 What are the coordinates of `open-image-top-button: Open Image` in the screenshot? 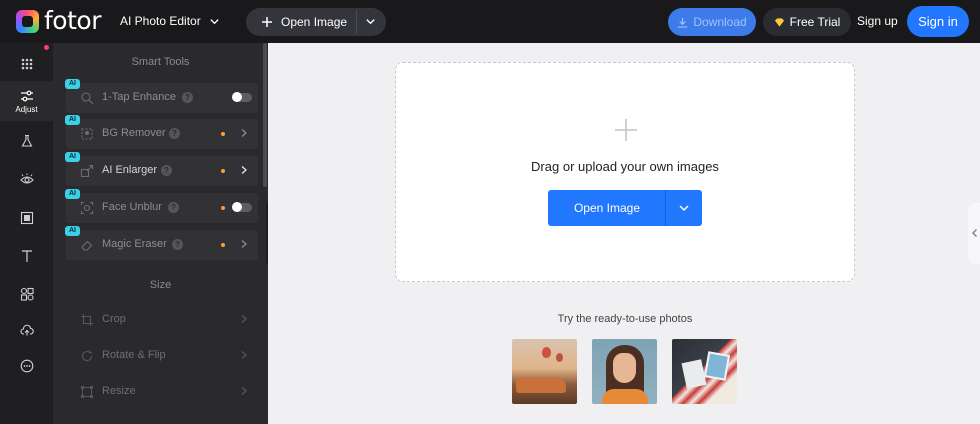 It's located at (316, 22).